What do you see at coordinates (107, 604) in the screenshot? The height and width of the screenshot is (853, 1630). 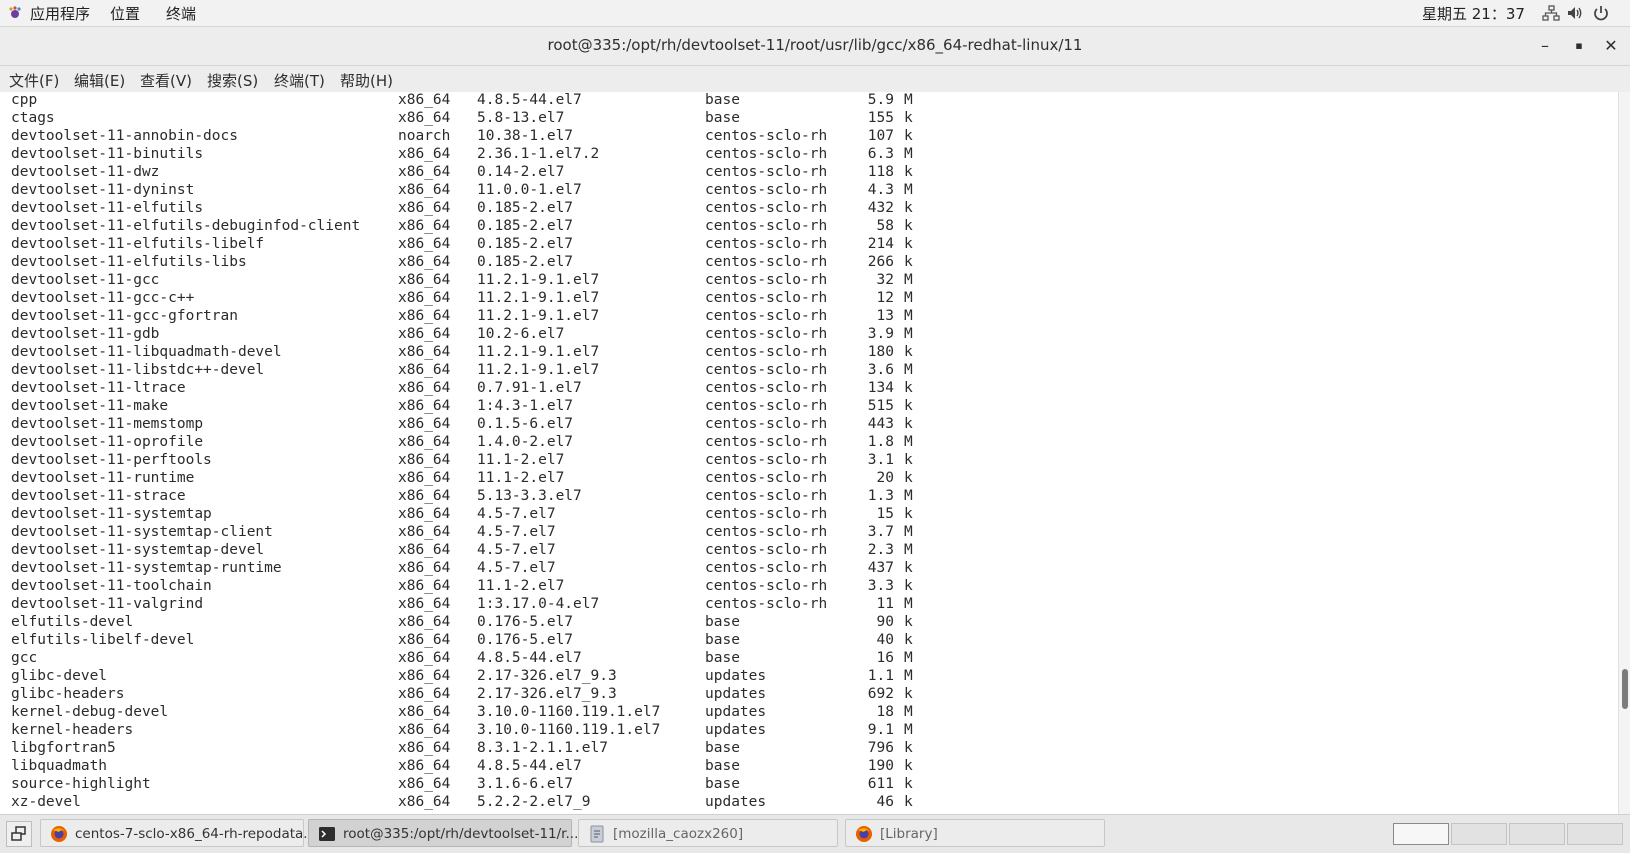 I see `package-name: devtoolset-11-valgrind` at bounding box center [107, 604].